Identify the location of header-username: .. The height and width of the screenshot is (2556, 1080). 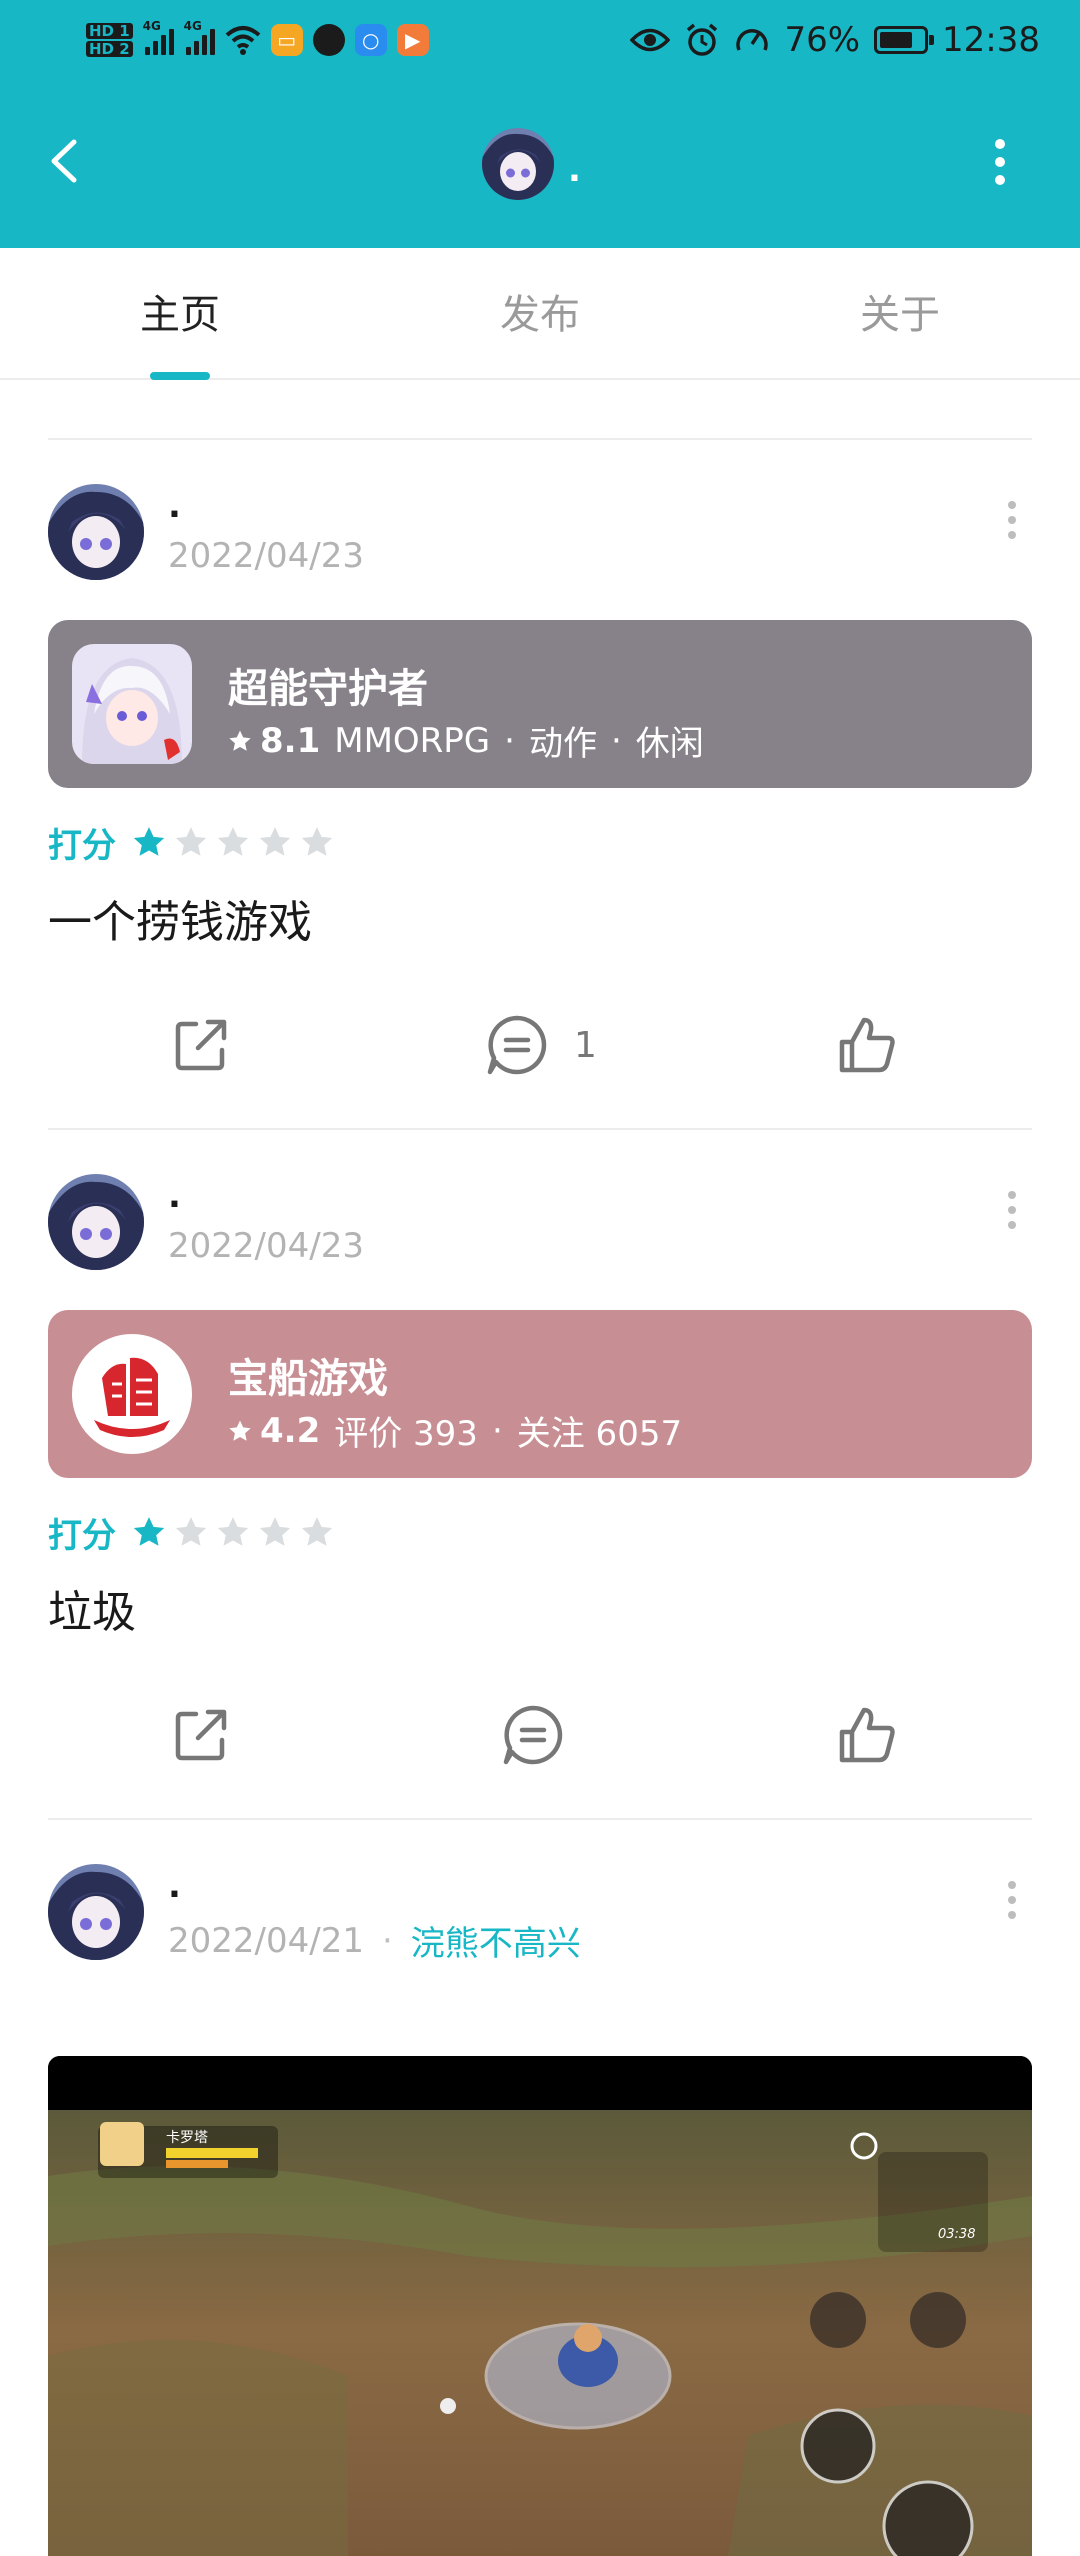
(574, 170).